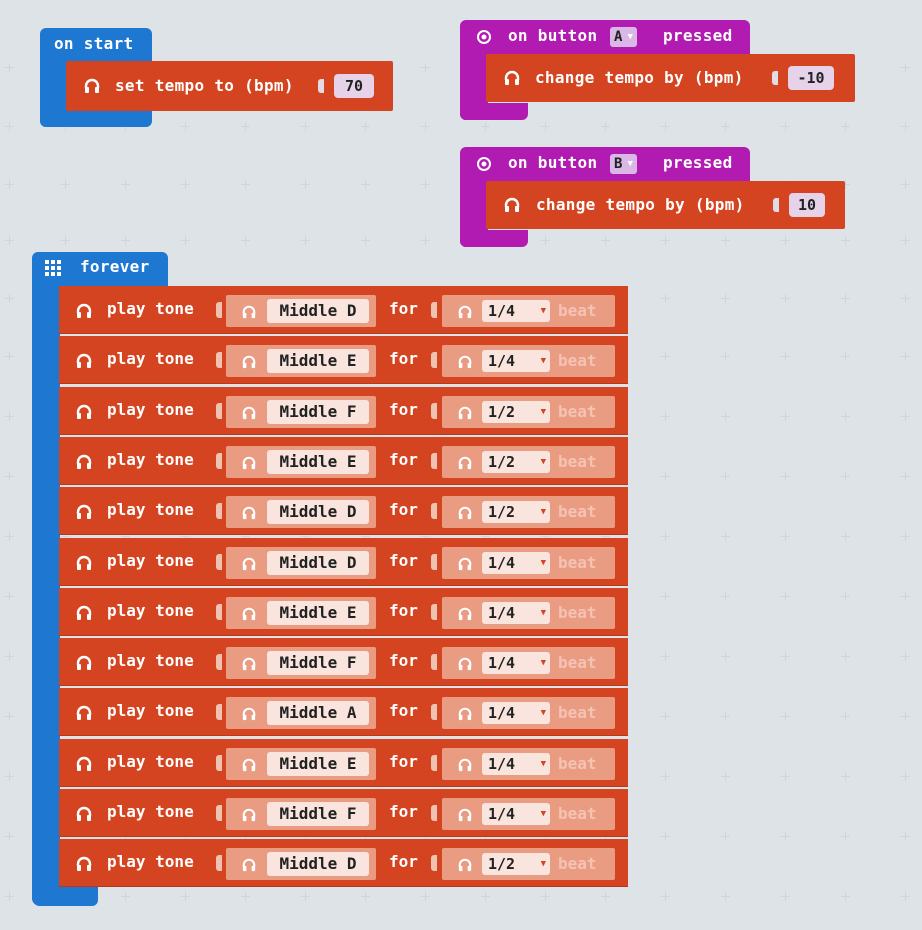  I want to click on button-b-suffix: pressed, so click(698, 162).